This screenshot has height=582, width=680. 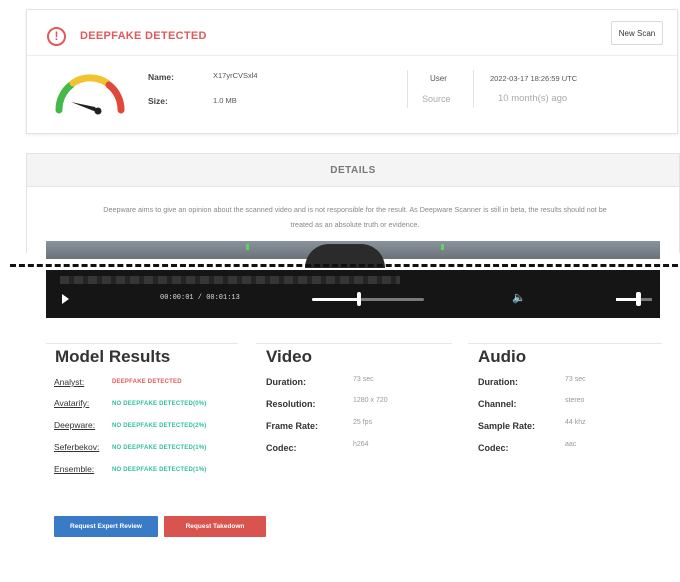 I want to click on video-caption-blur, so click(x=230, y=280).